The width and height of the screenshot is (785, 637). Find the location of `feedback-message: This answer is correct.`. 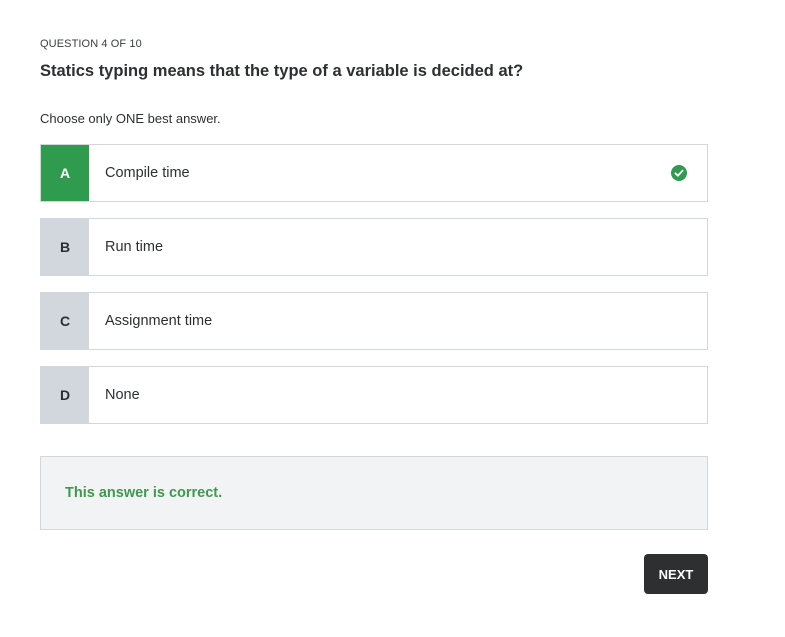

feedback-message: This answer is correct. is located at coordinates (144, 493).